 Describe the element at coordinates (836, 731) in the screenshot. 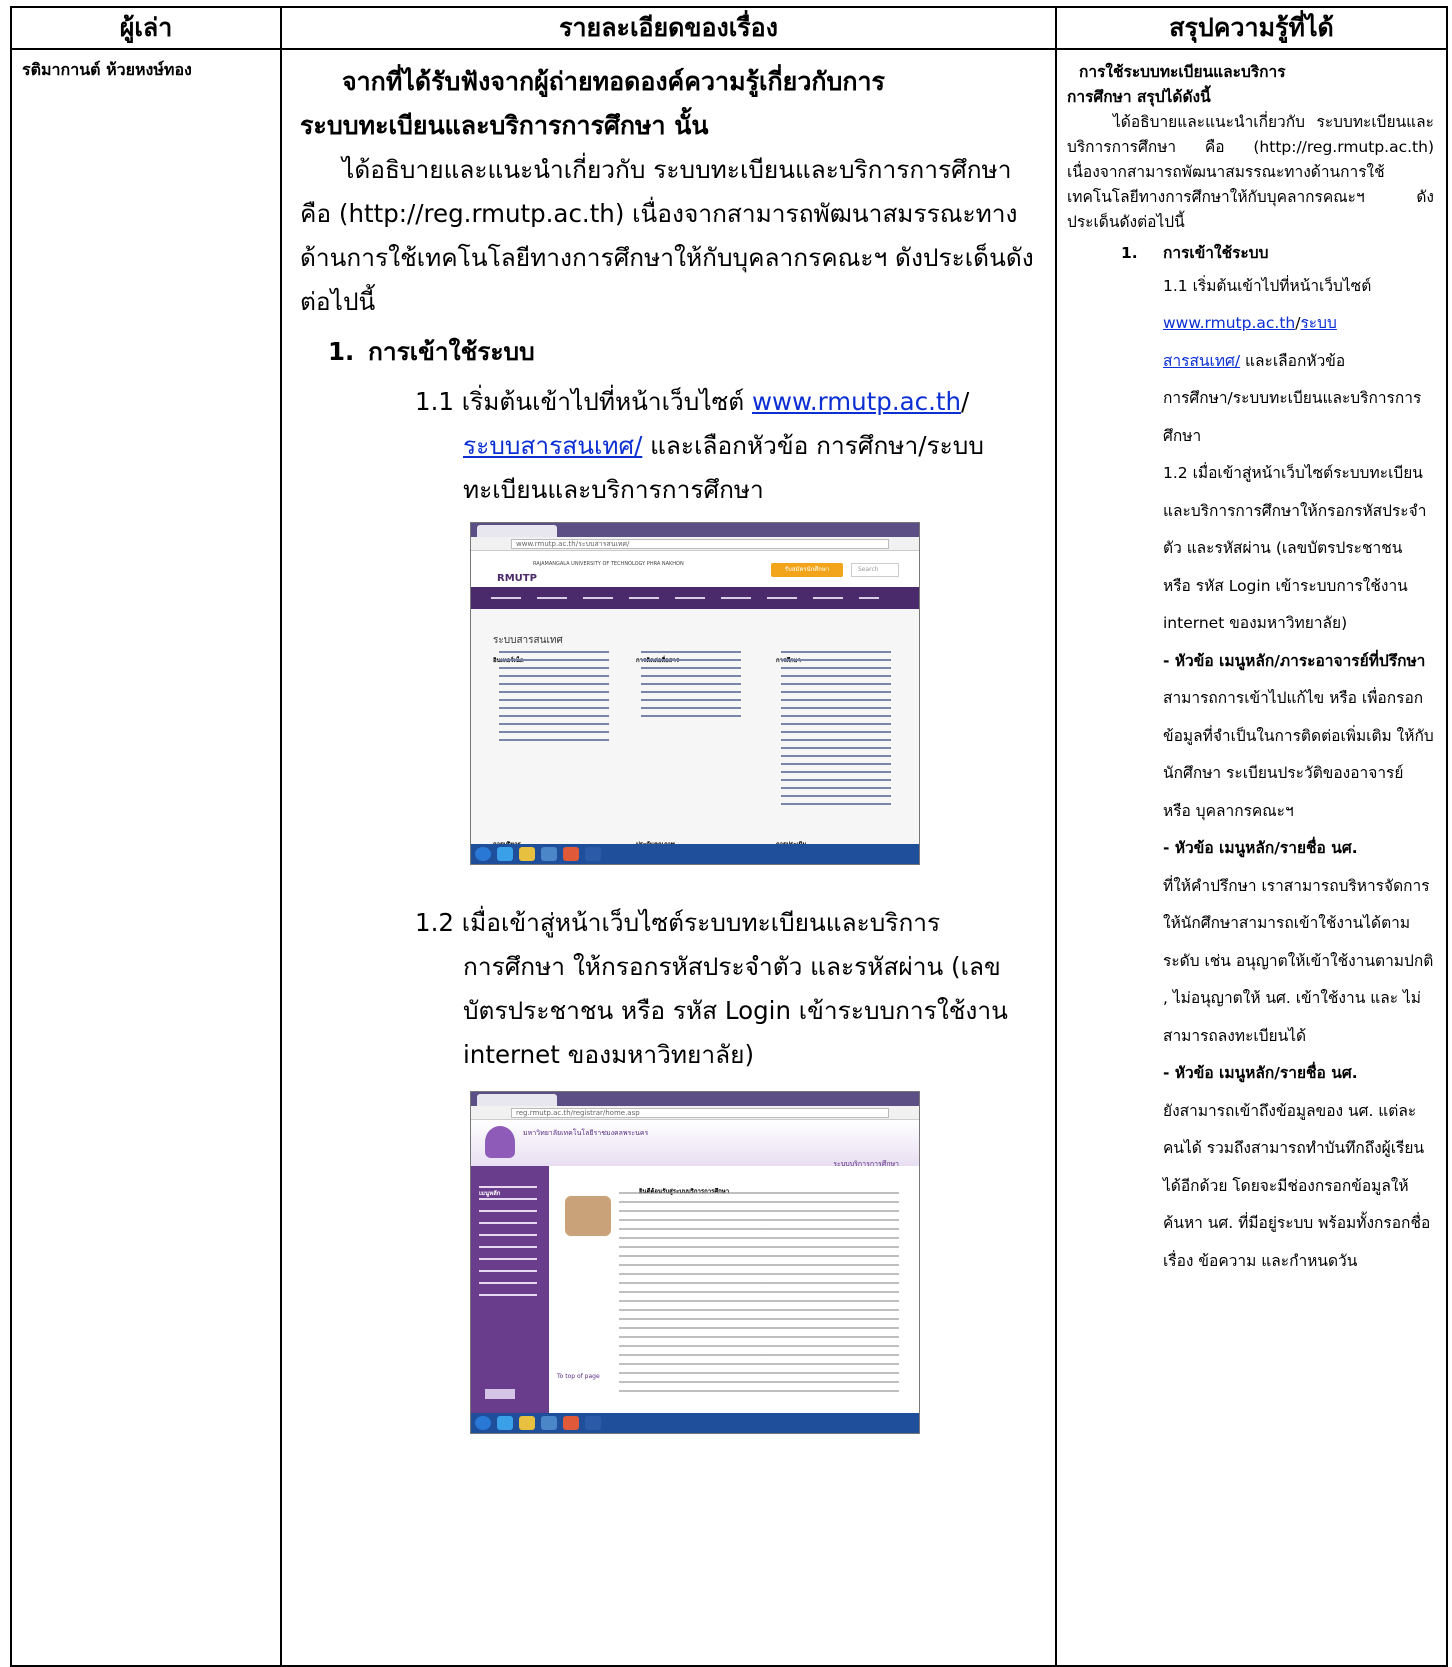

I see `shot1-list-c` at that location.